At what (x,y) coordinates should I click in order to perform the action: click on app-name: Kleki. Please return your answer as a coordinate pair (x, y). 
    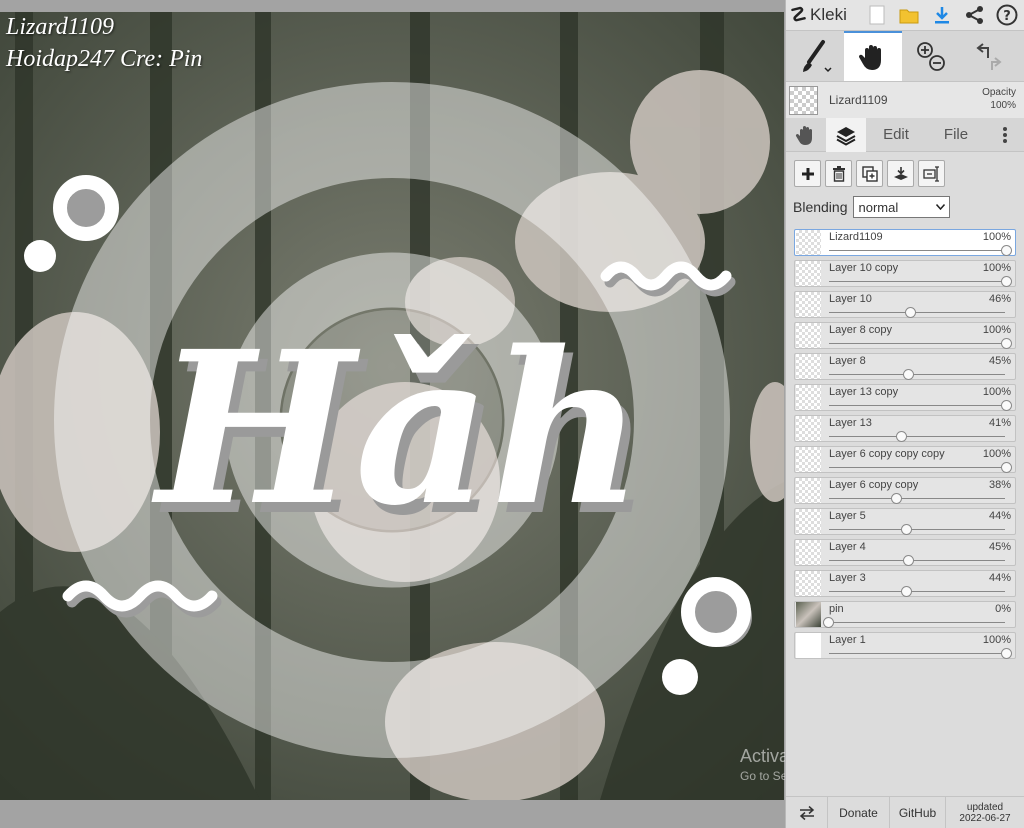
    Looking at the image, I should click on (828, 14).